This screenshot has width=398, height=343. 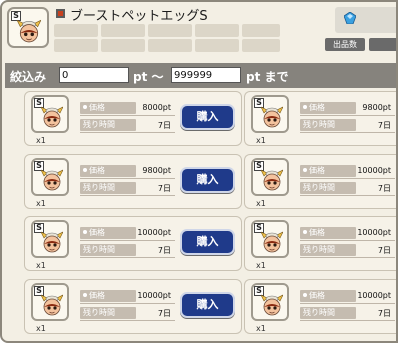 I want to click on listing-count-button: 出品数, so click(x=345, y=44).